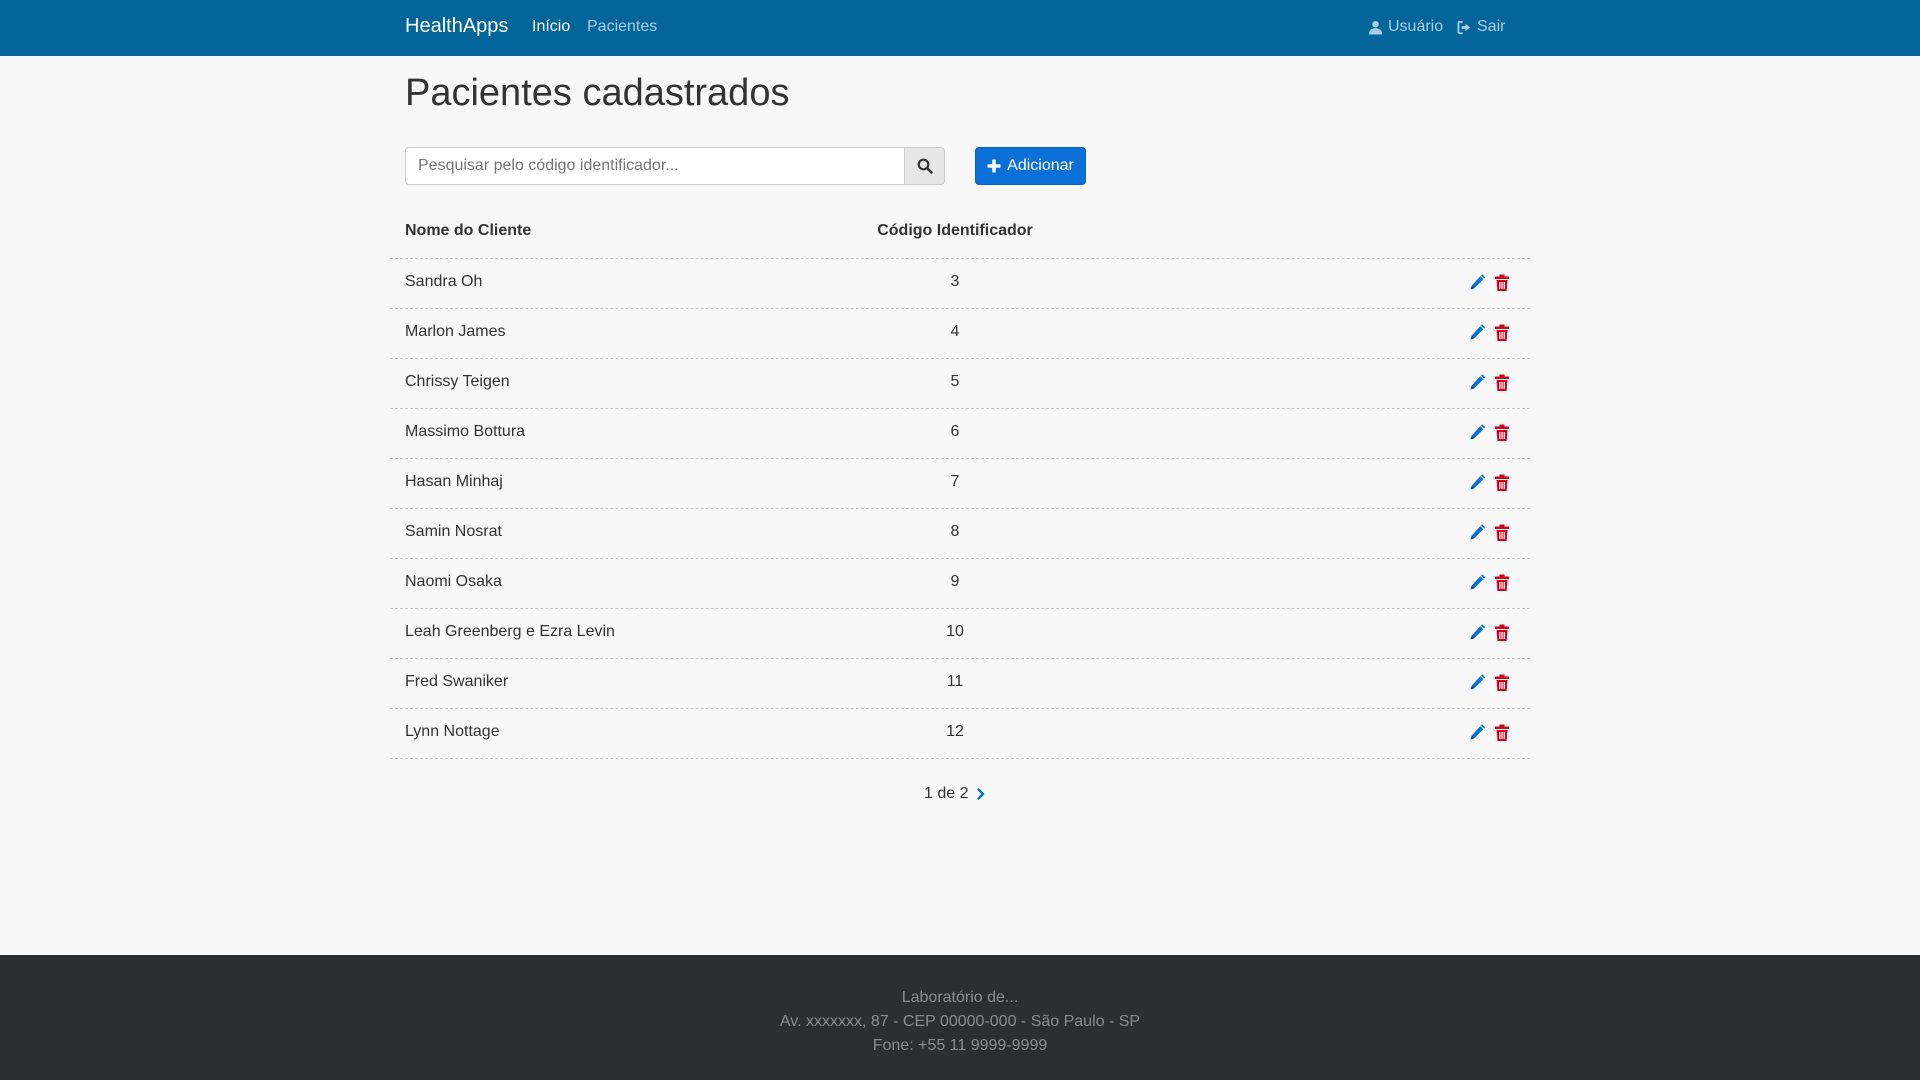 This screenshot has width=1920, height=1080. Describe the element at coordinates (453, 581) in the screenshot. I see `patient-name: Naomi Osaka` at that location.